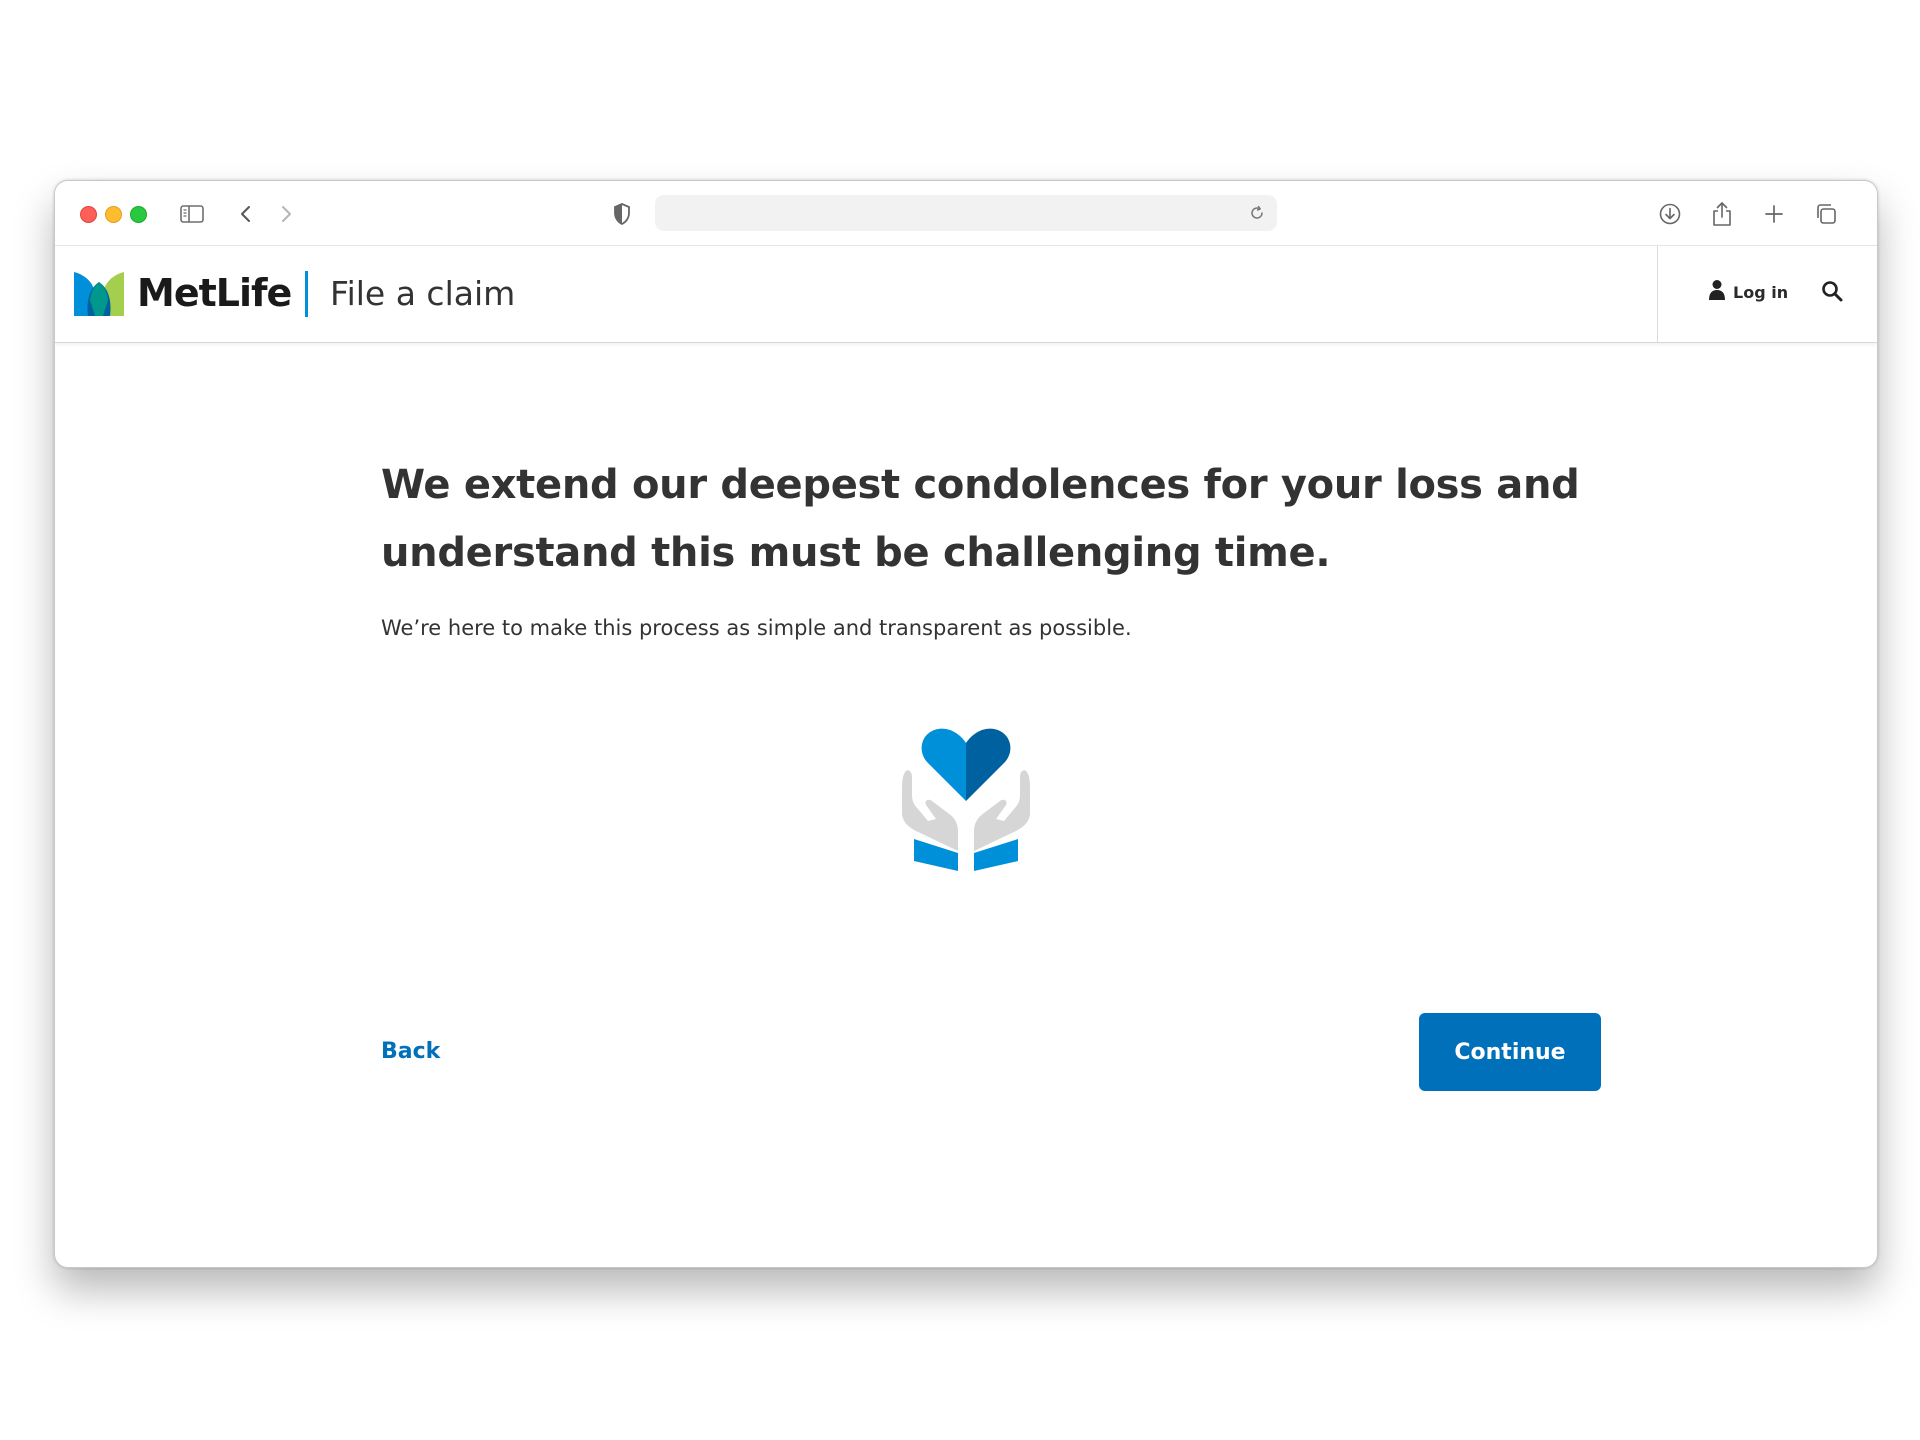 Image resolution: width=1920 pixels, height=1440 pixels. What do you see at coordinates (1761, 292) in the screenshot?
I see `login-label: Log in` at bounding box center [1761, 292].